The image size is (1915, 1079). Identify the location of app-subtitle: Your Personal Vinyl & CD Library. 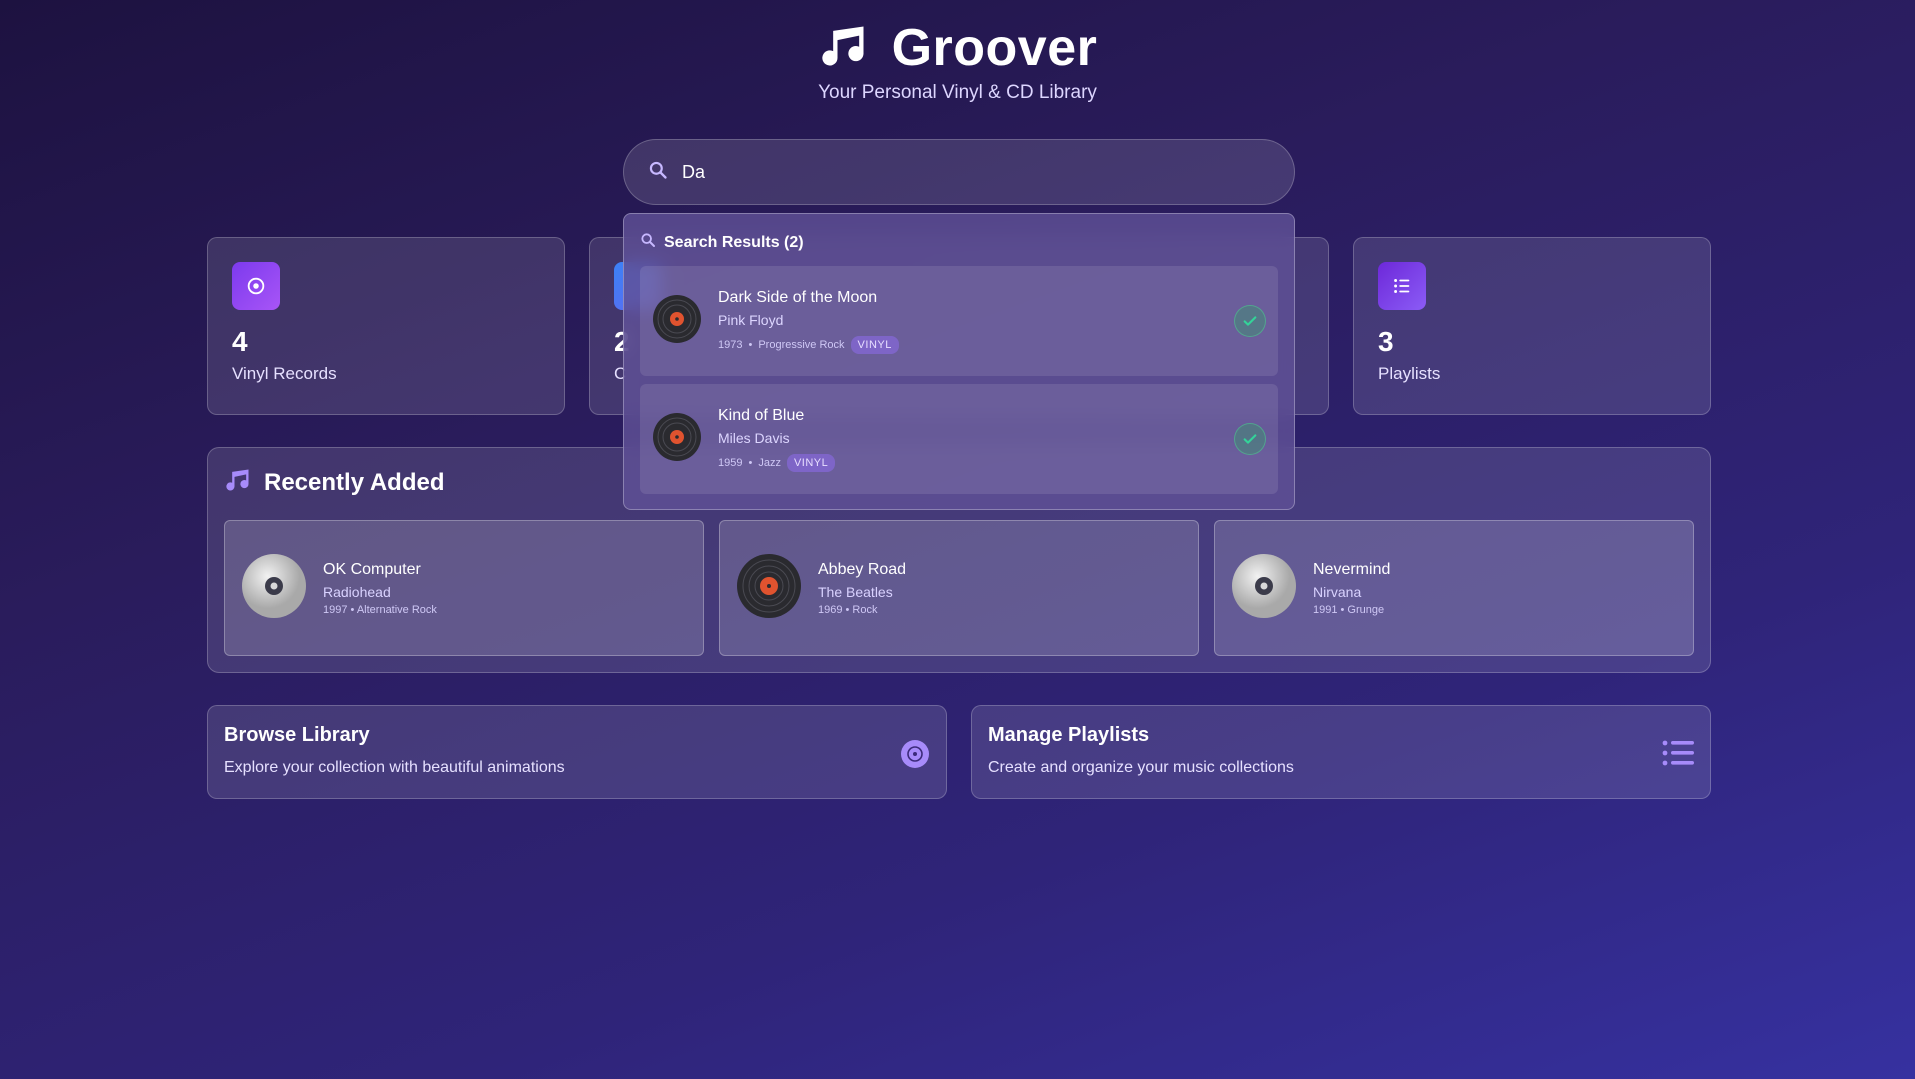
(957, 92).